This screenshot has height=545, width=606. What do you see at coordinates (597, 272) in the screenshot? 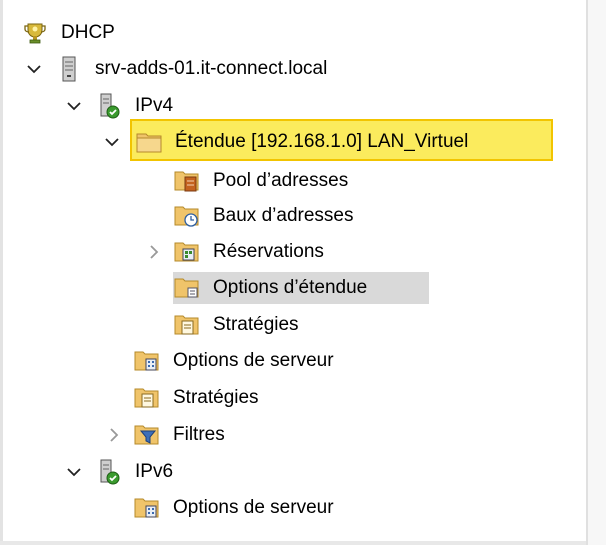
I see `right-pane-edge` at bounding box center [597, 272].